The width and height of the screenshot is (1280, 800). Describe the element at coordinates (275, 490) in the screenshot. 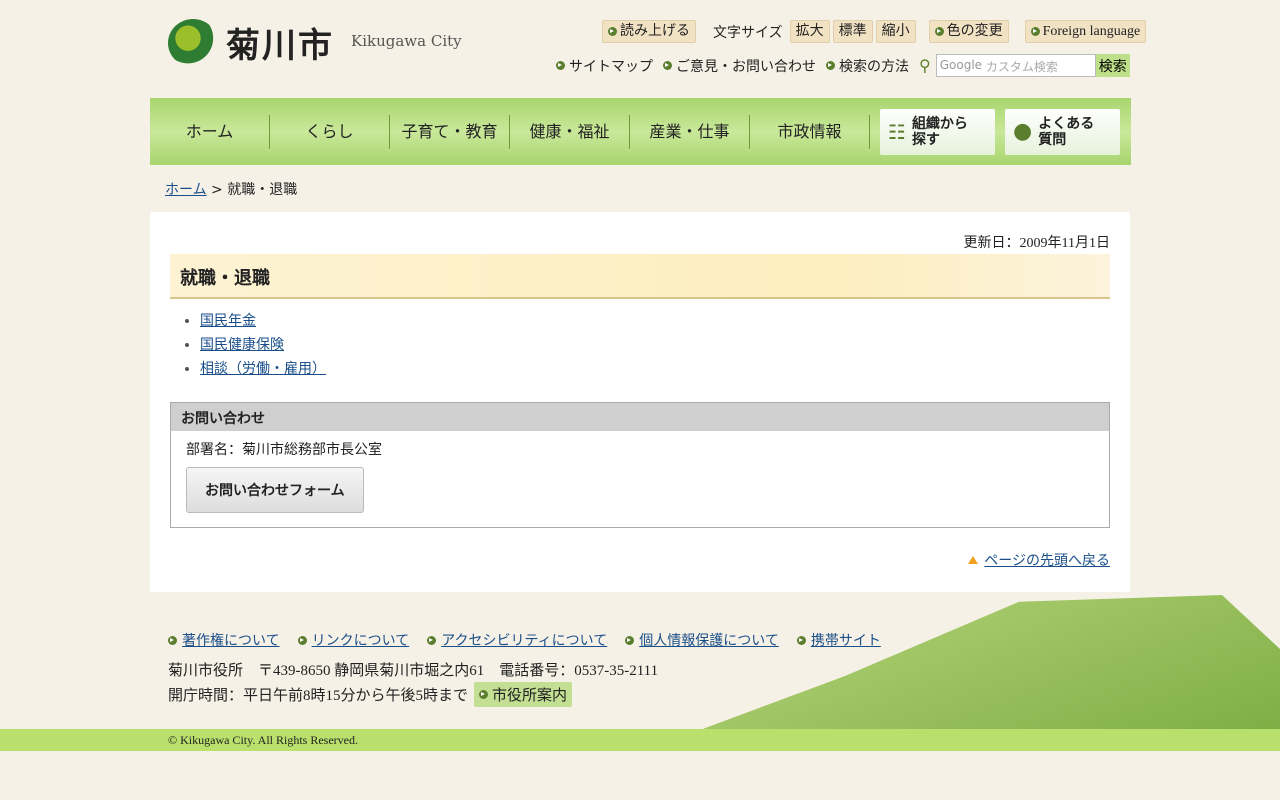

I see `inquiry-form-button: お問い合わせフォーム` at that location.